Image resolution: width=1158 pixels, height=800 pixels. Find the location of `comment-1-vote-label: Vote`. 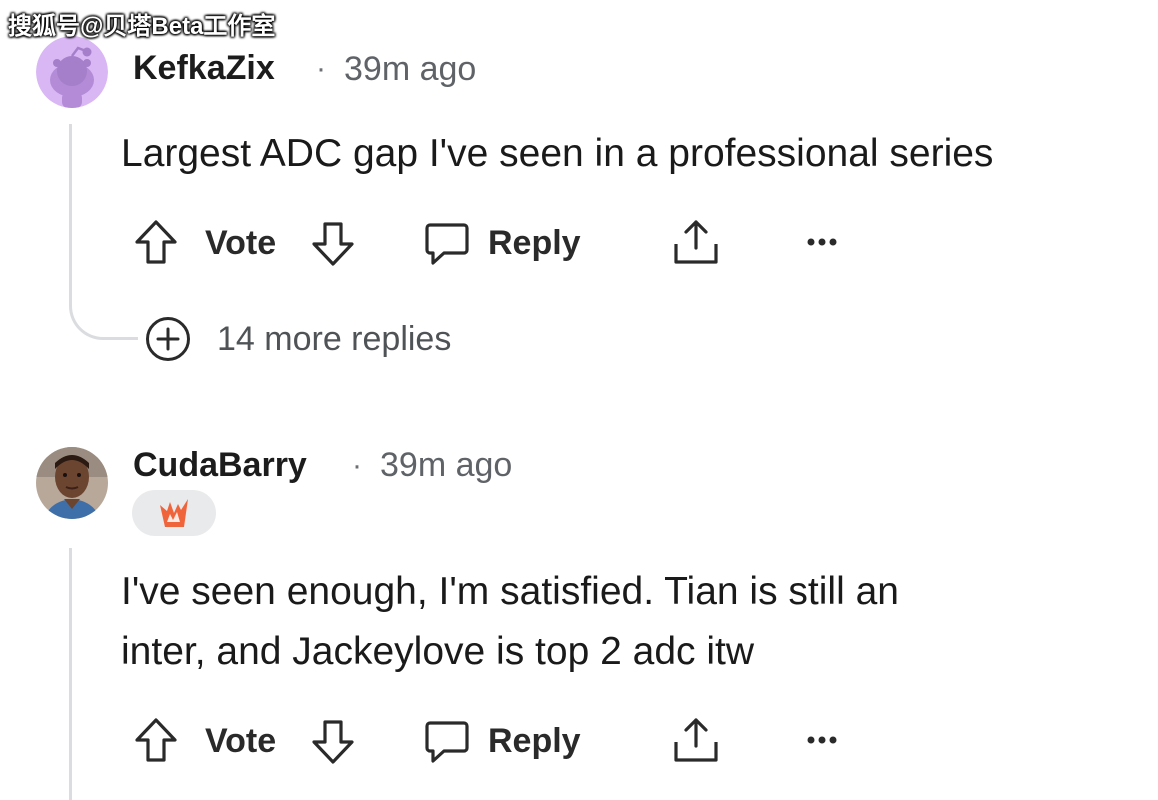

comment-1-vote-label: Vote is located at coordinates (241, 243).